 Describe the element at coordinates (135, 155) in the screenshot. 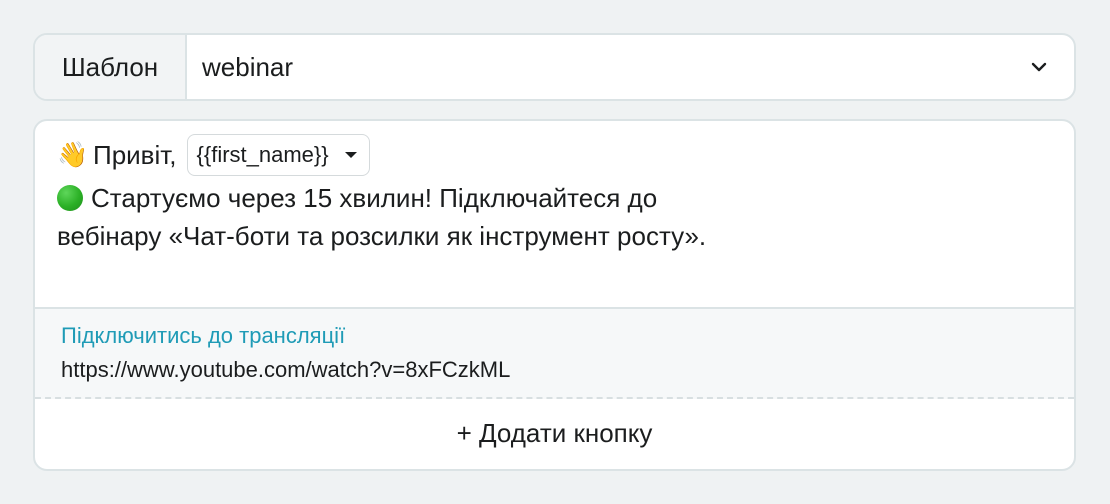

I see `greeting-text: Привіт,` at that location.